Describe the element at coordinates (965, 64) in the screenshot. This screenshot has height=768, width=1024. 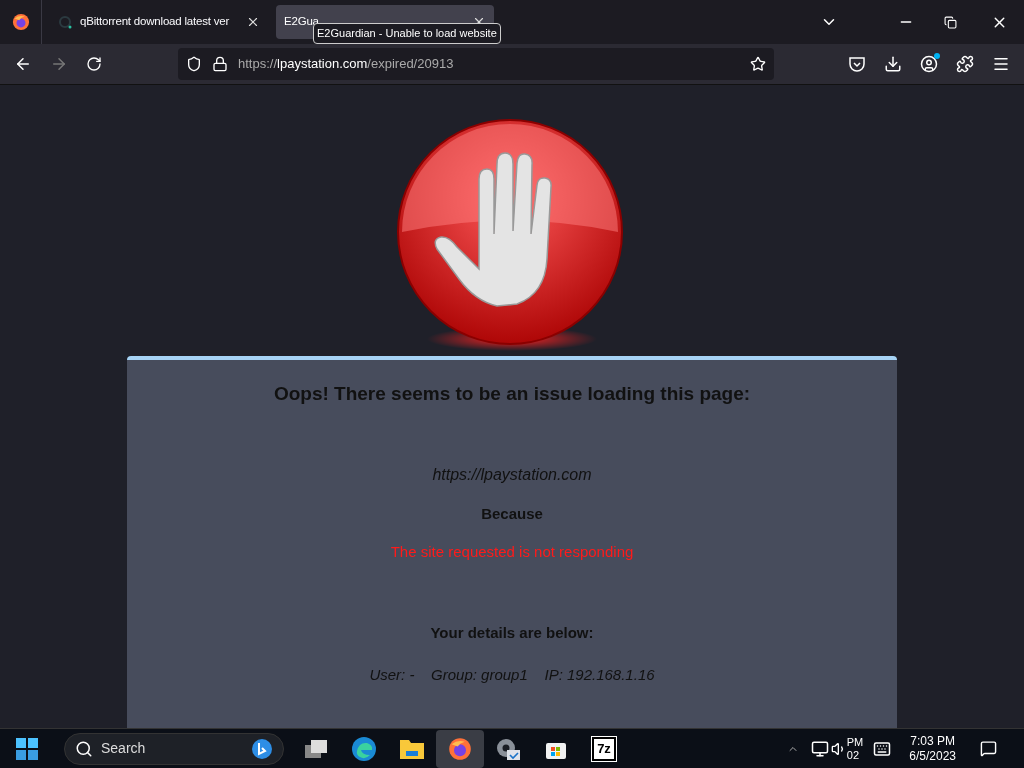
I see `extensions-icon` at that location.